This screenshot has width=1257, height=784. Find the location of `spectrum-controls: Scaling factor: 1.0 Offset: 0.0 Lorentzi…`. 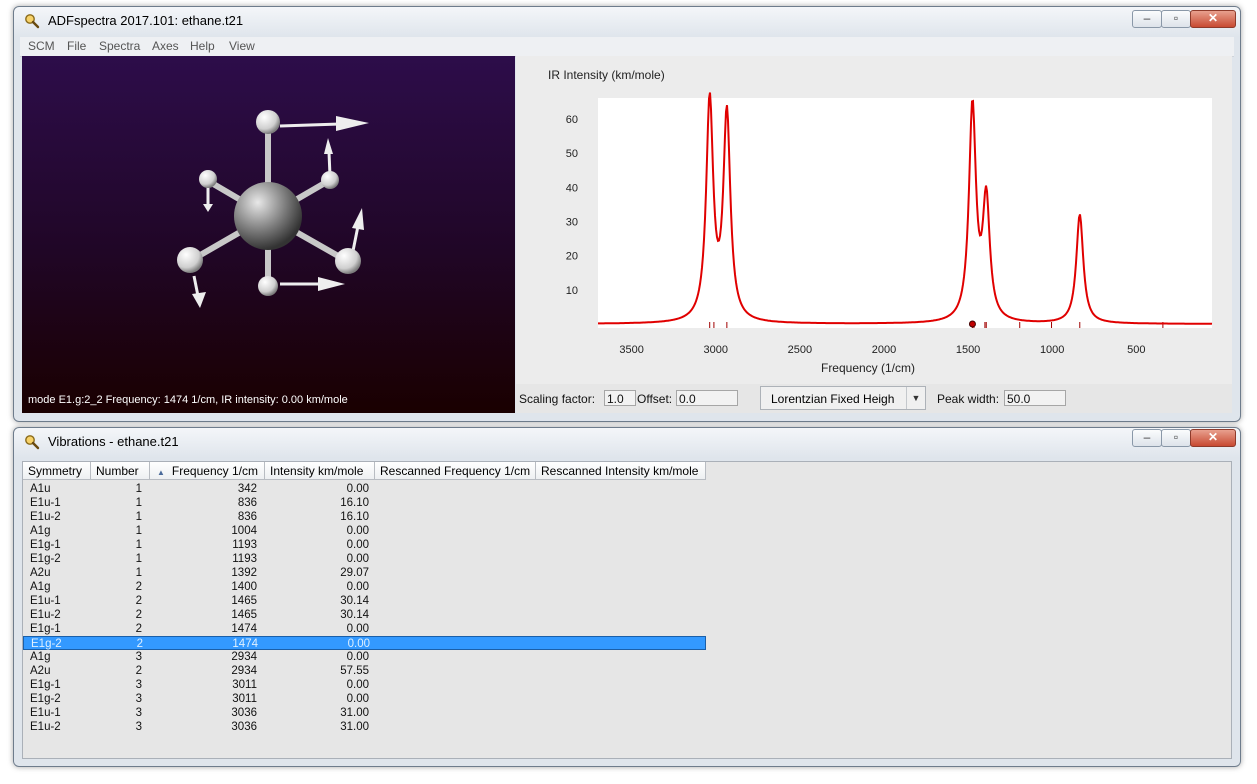

spectrum-controls: Scaling factor: 1.0 Offset: 0.0 Lorentzi… is located at coordinates (874, 398).